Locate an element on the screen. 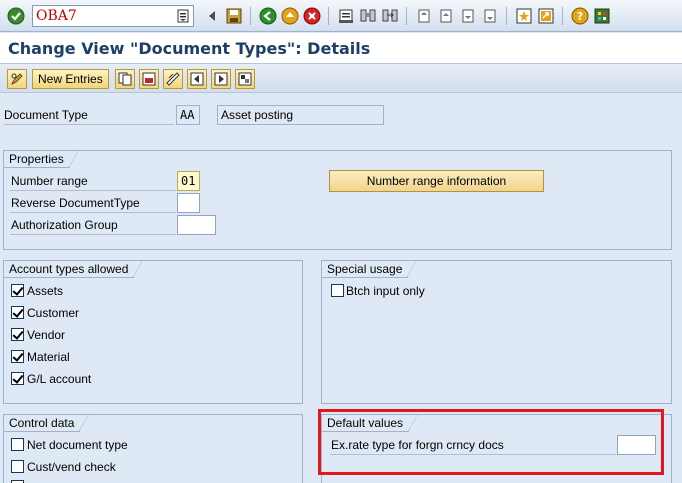  enter-icon is located at coordinates (16, 16).